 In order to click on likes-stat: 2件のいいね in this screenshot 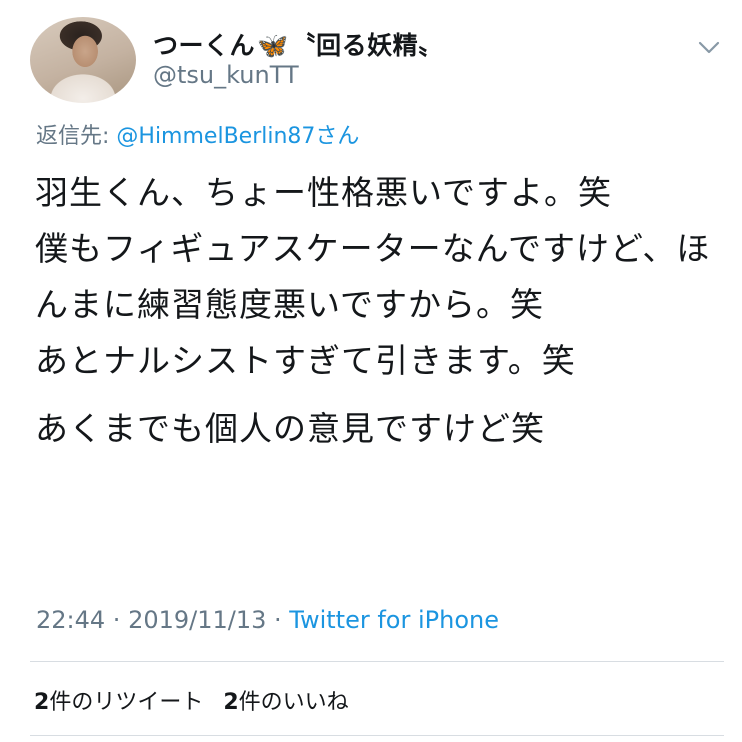, I will do `click(285, 702)`.